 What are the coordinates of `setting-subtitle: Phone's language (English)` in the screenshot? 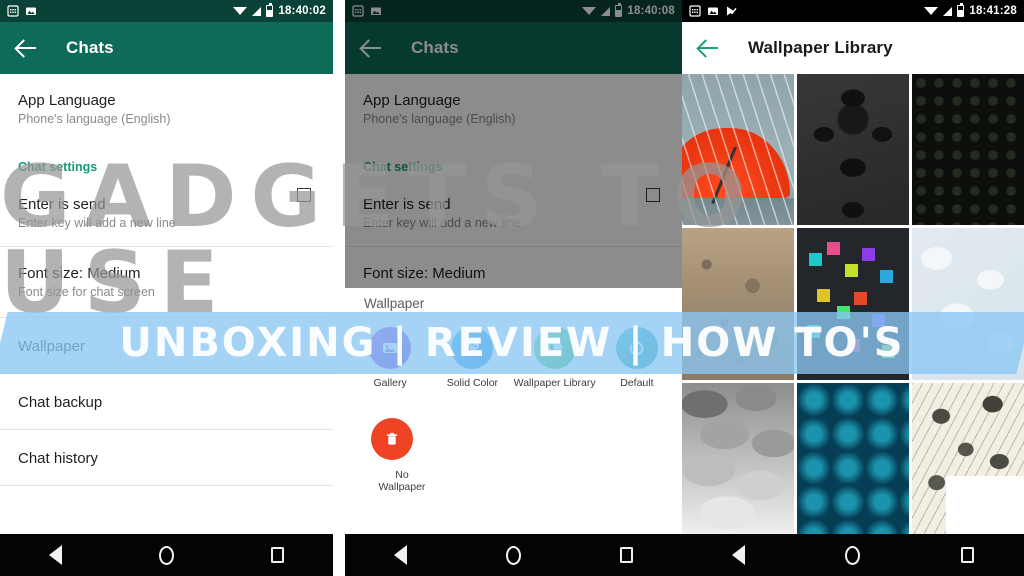 It's located at (94, 119).